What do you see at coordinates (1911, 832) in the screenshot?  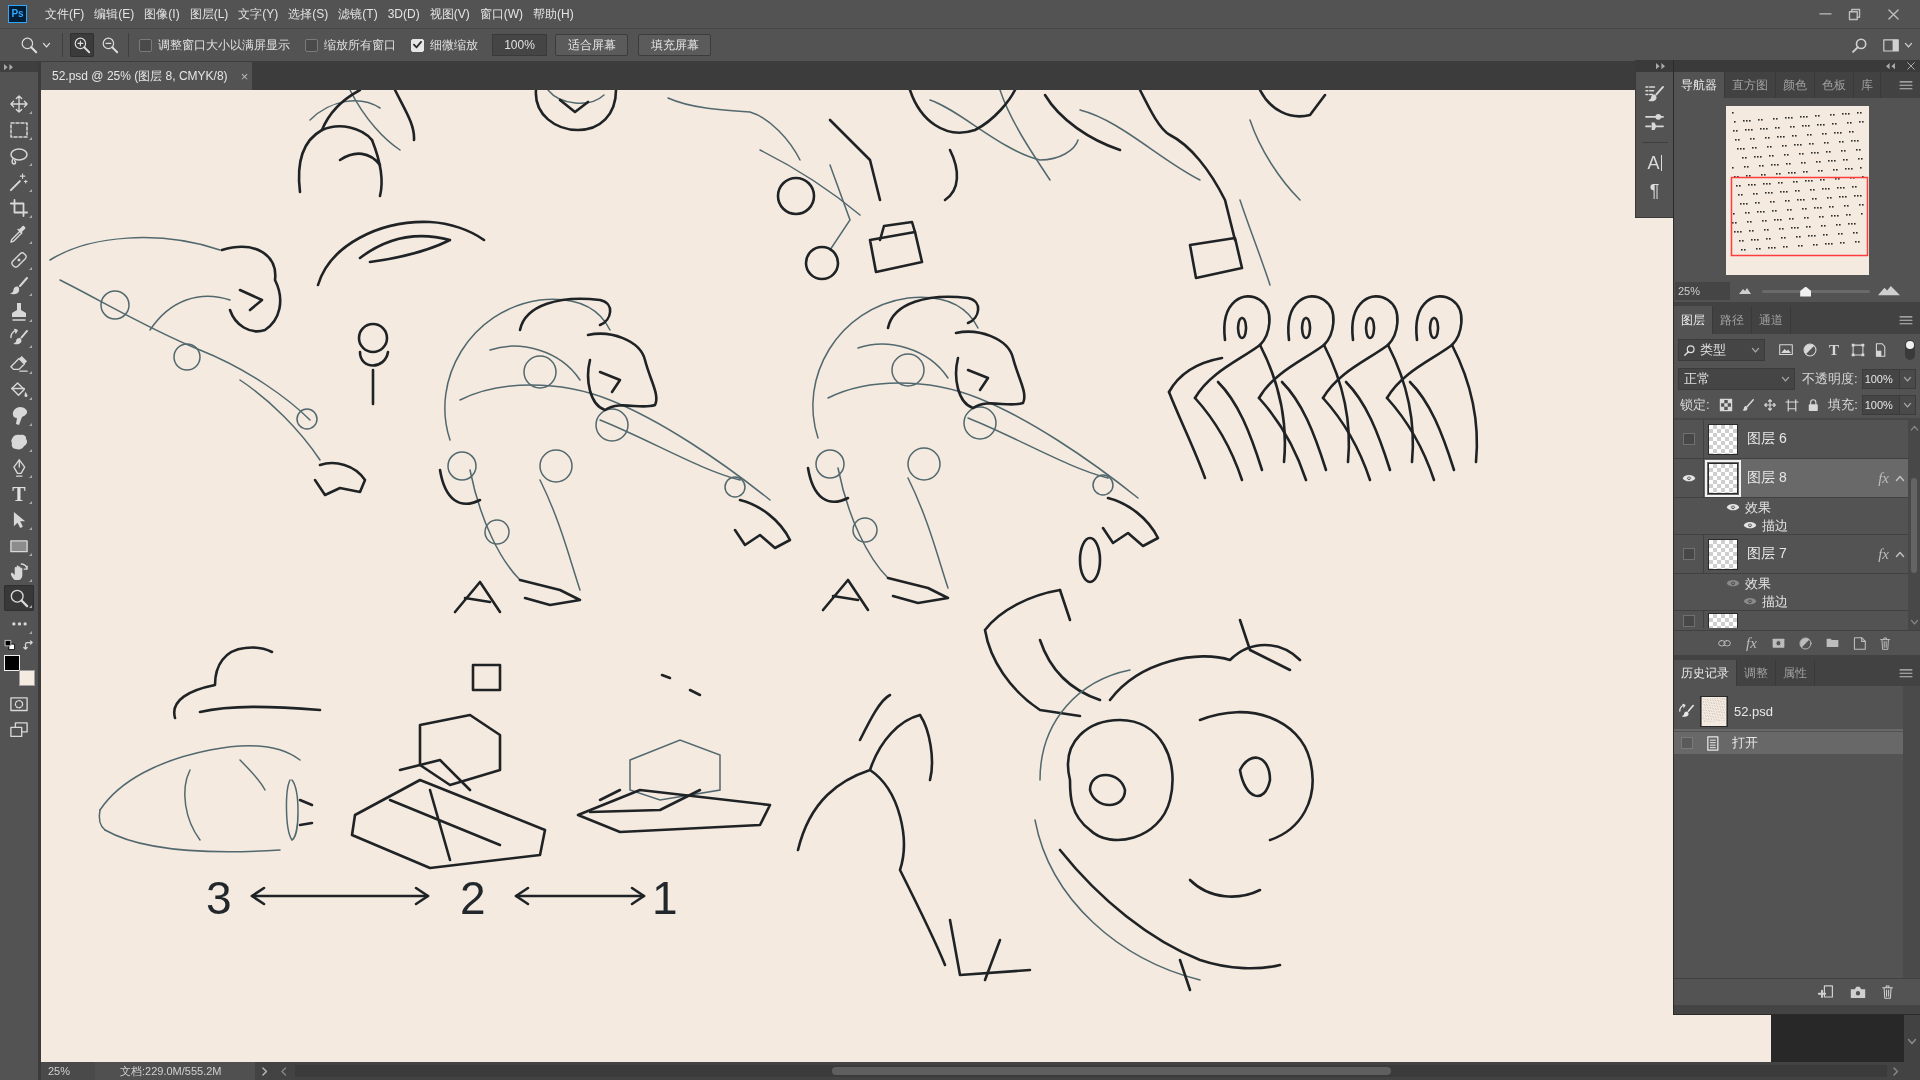 I see `history-scrollbar` at bounding box center [1911, 832].